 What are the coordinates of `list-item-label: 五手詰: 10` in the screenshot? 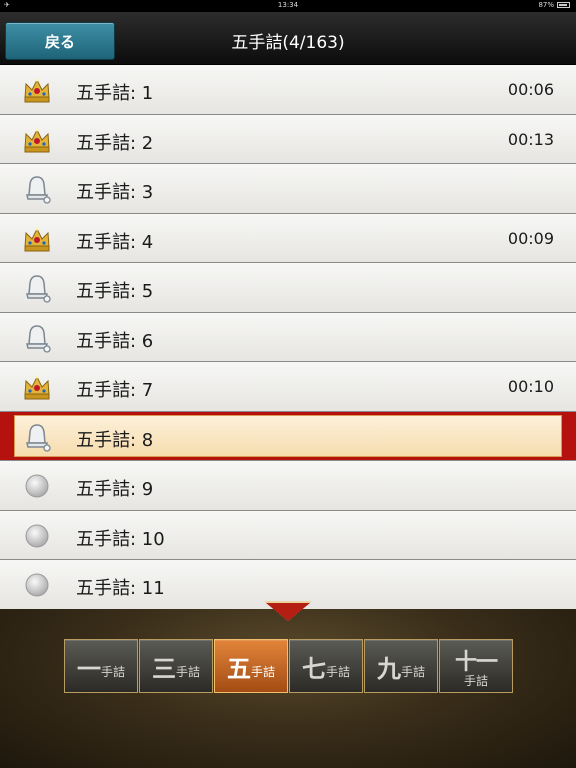 It's located at (120, 539).